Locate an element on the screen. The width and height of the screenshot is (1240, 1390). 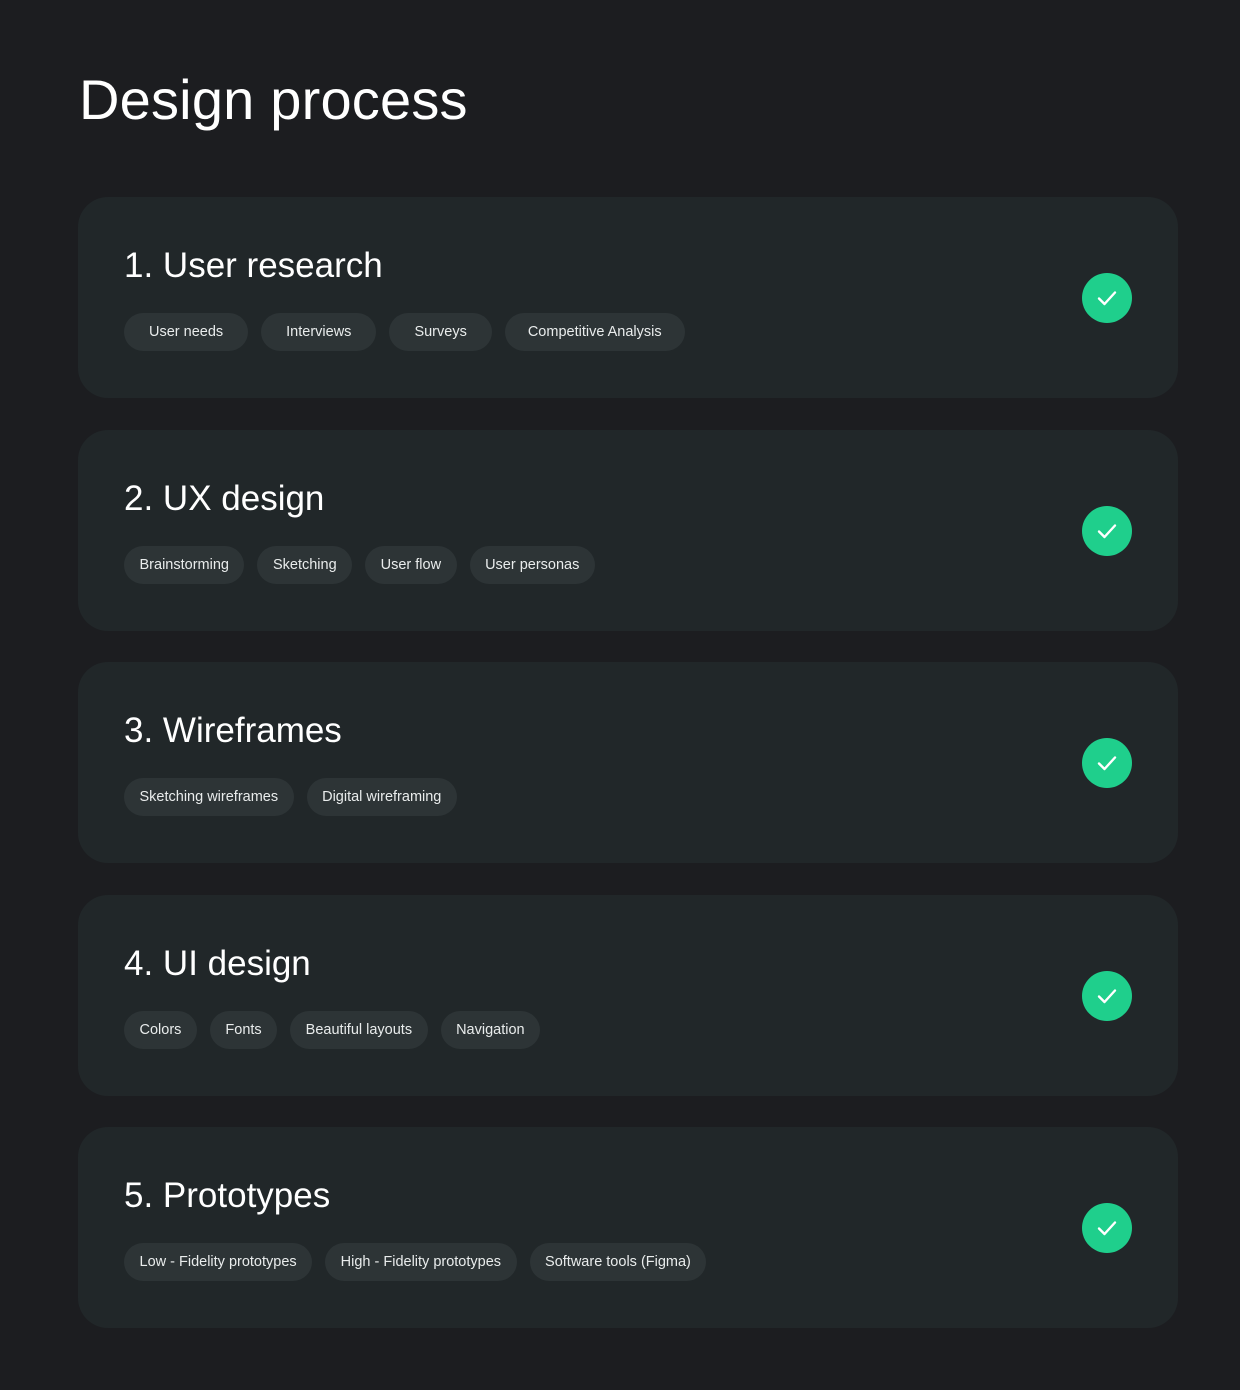
tag: High - Fidelity prototypes is located at coordinates (421, 1262).